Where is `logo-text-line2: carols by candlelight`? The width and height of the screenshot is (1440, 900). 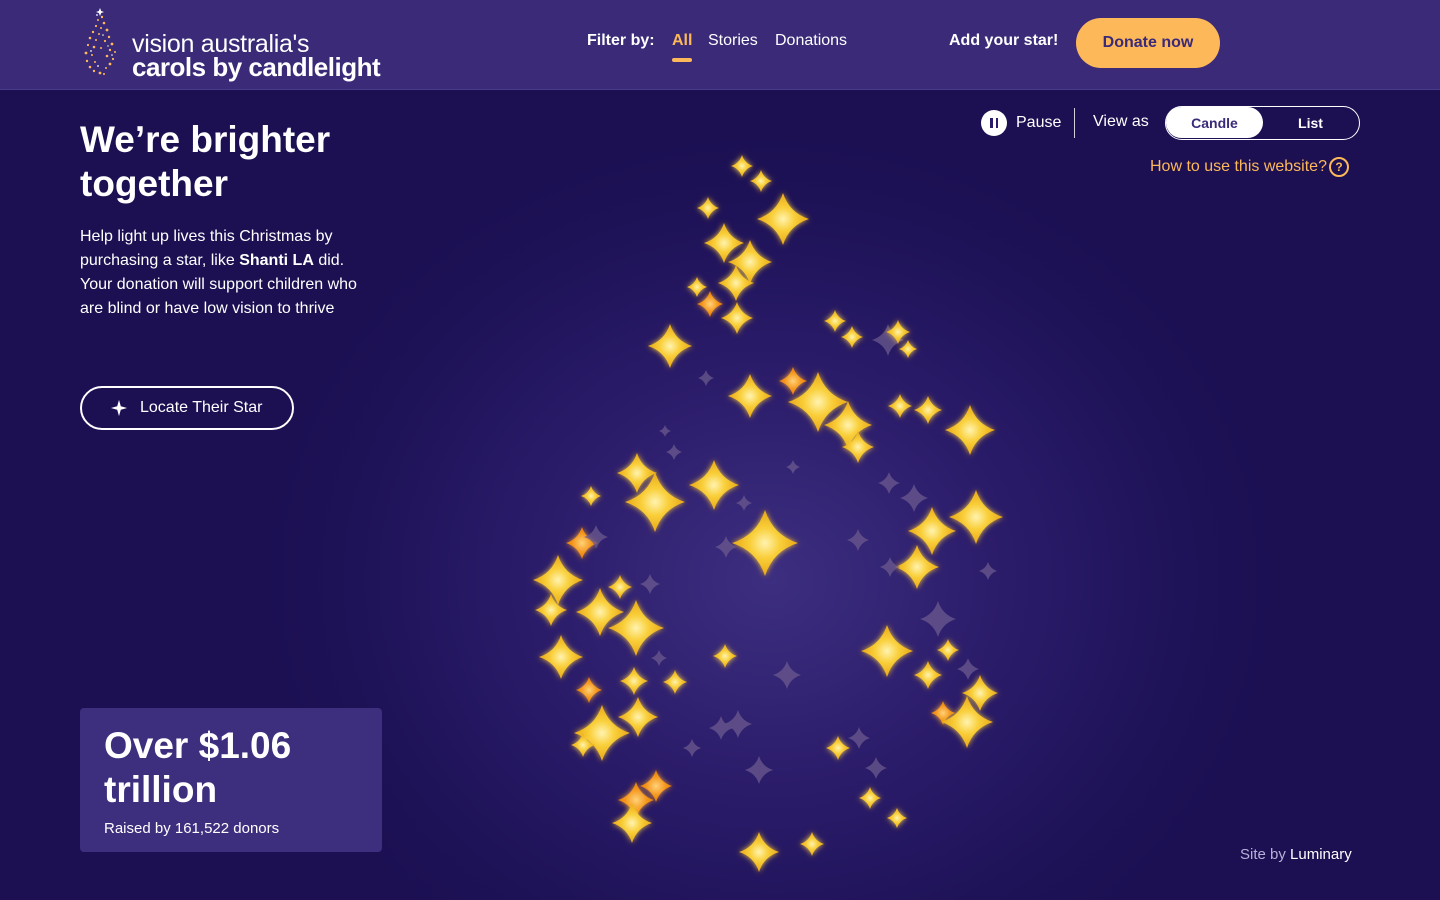 logo-text-line2: carols by candlelight is located at coordinates (256, 67).